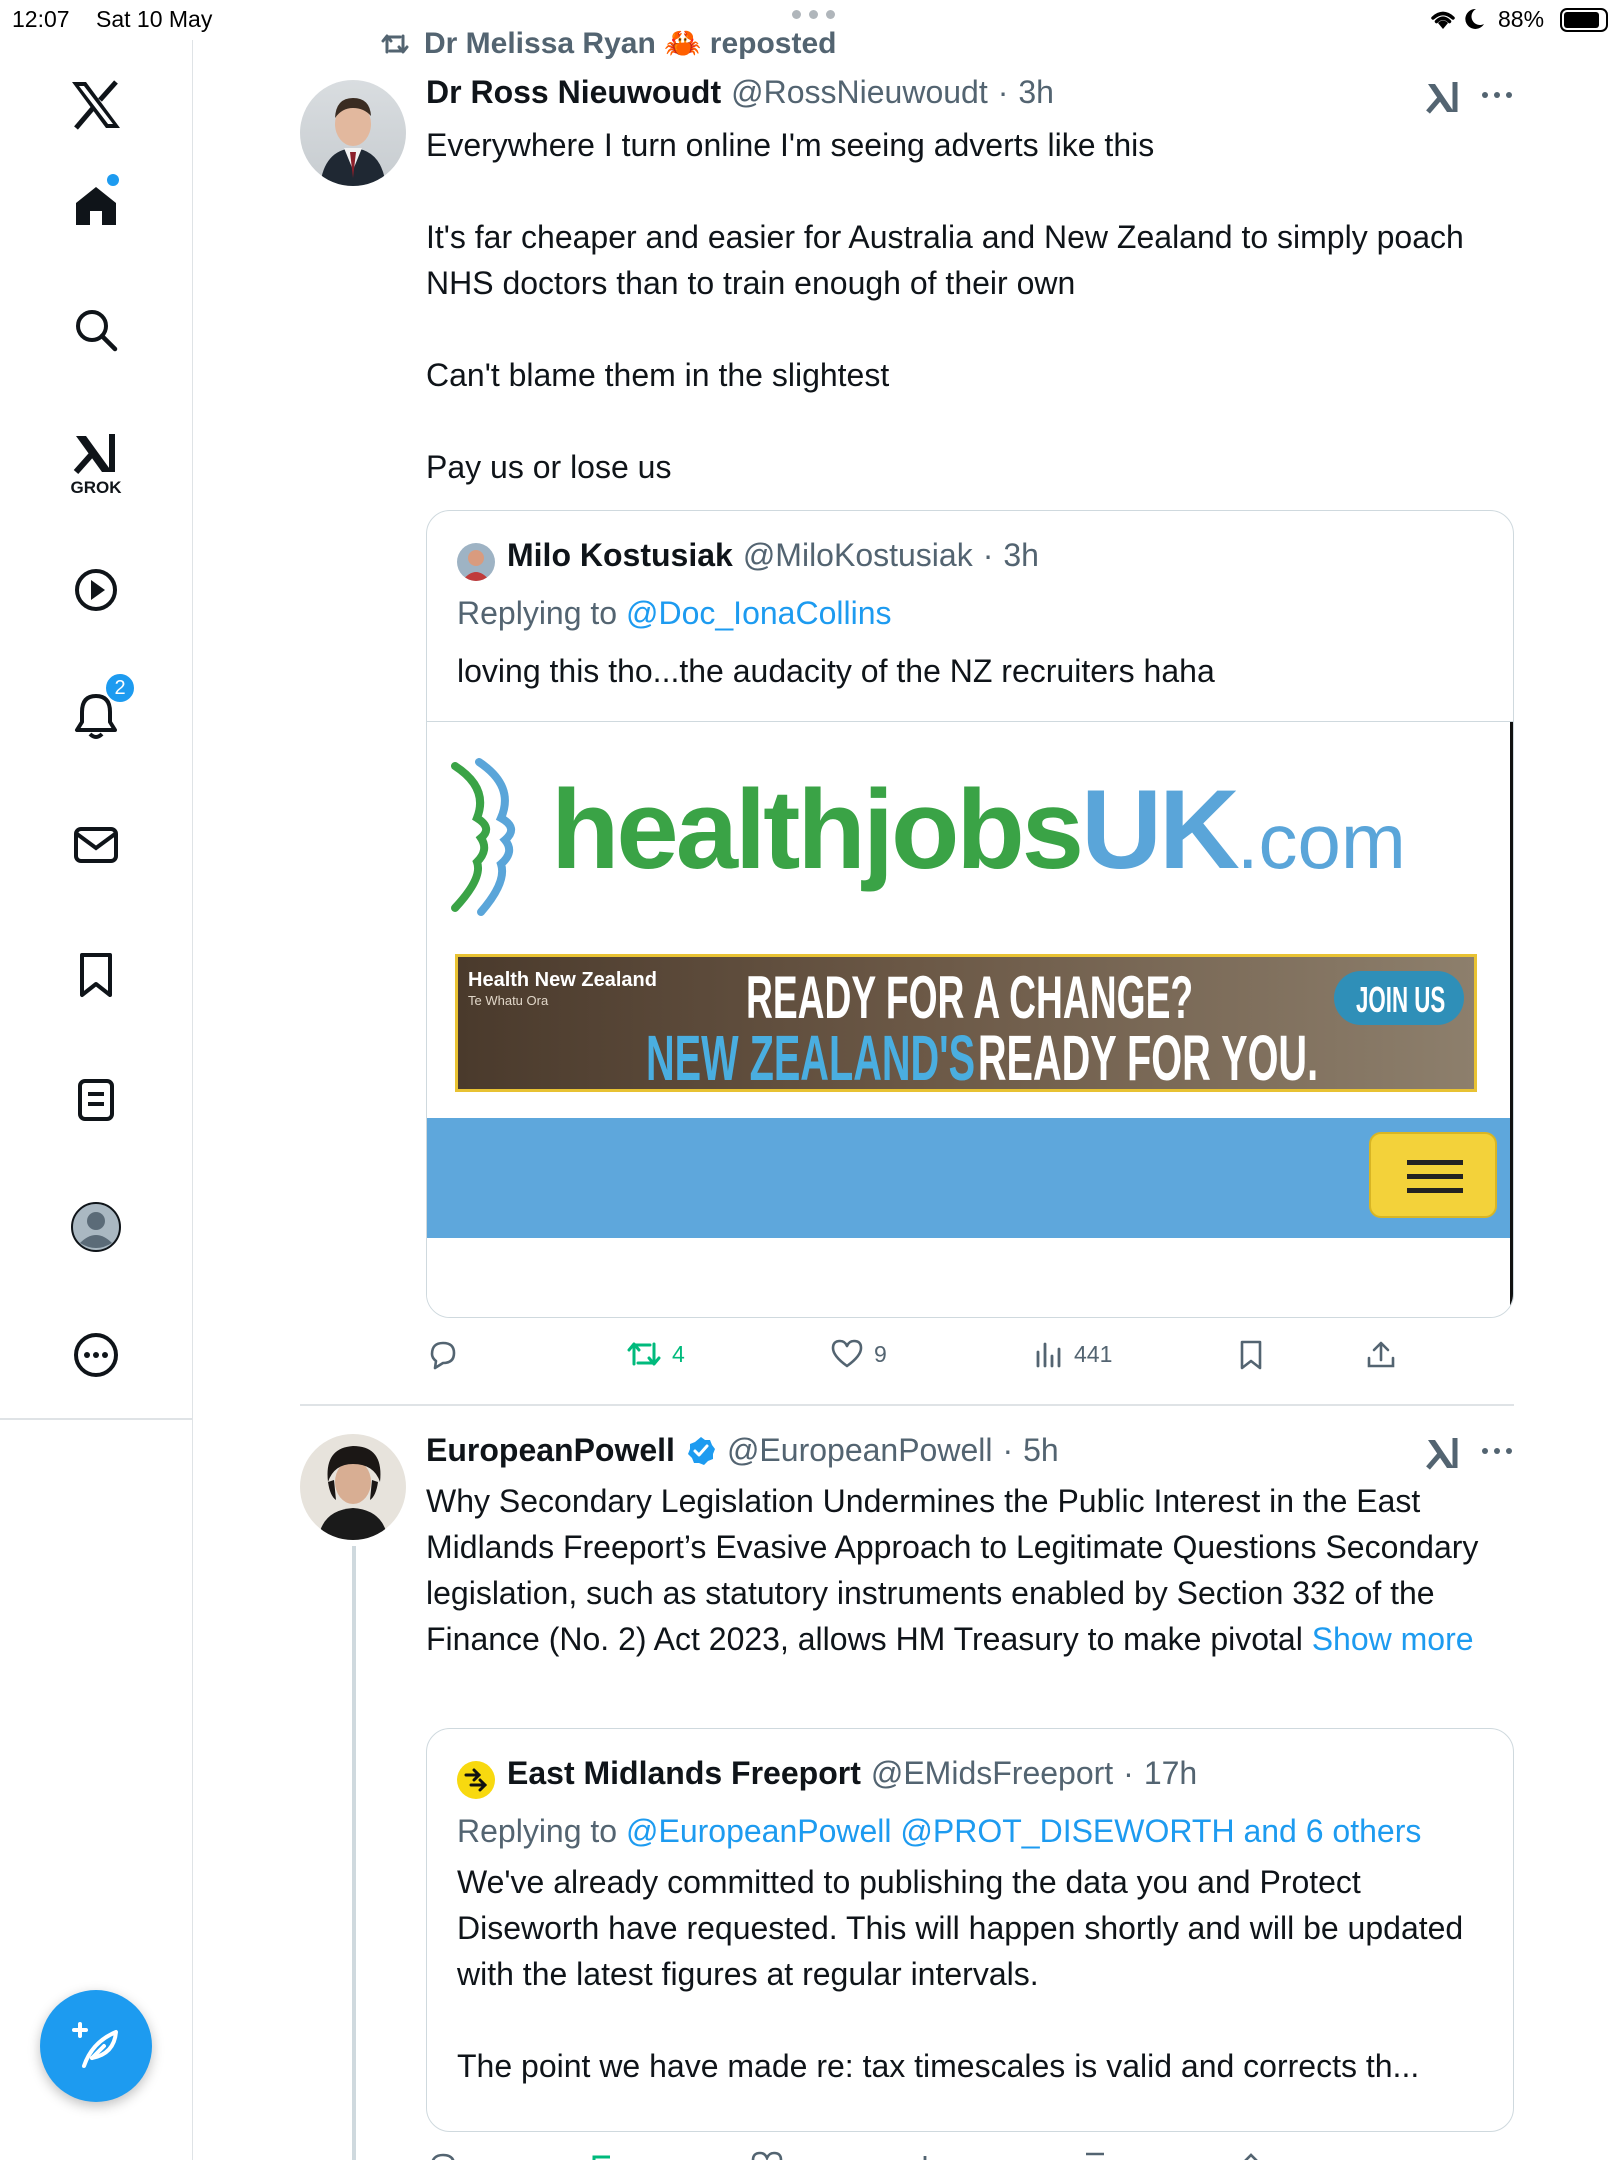  I want to click on home-unread-dot, so click(113, 180).